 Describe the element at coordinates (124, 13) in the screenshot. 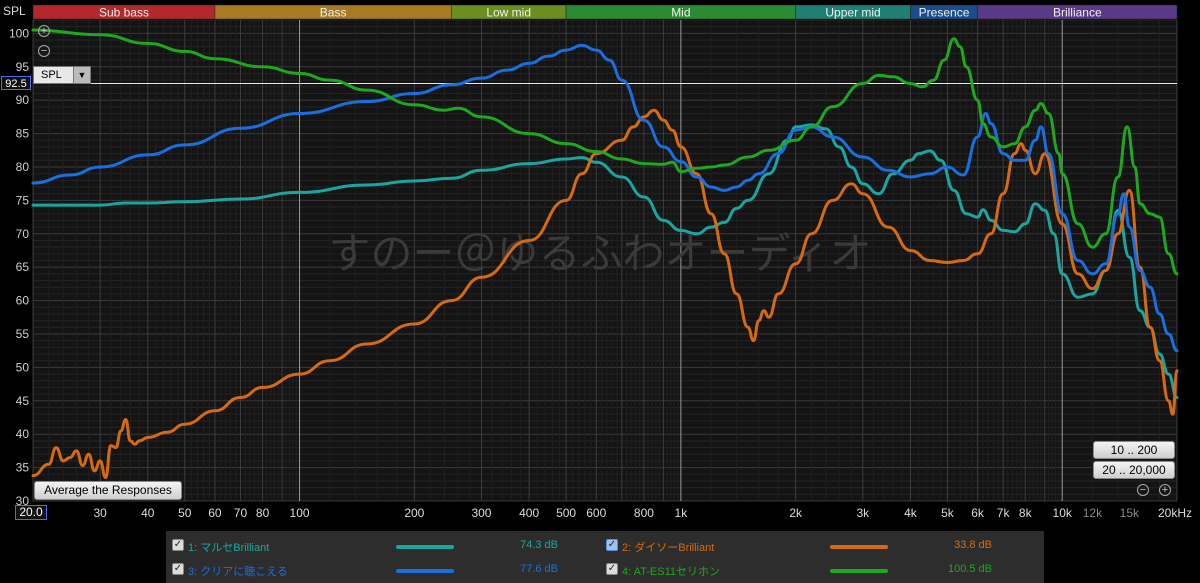

I see `band-label: Sub bass` at that location.